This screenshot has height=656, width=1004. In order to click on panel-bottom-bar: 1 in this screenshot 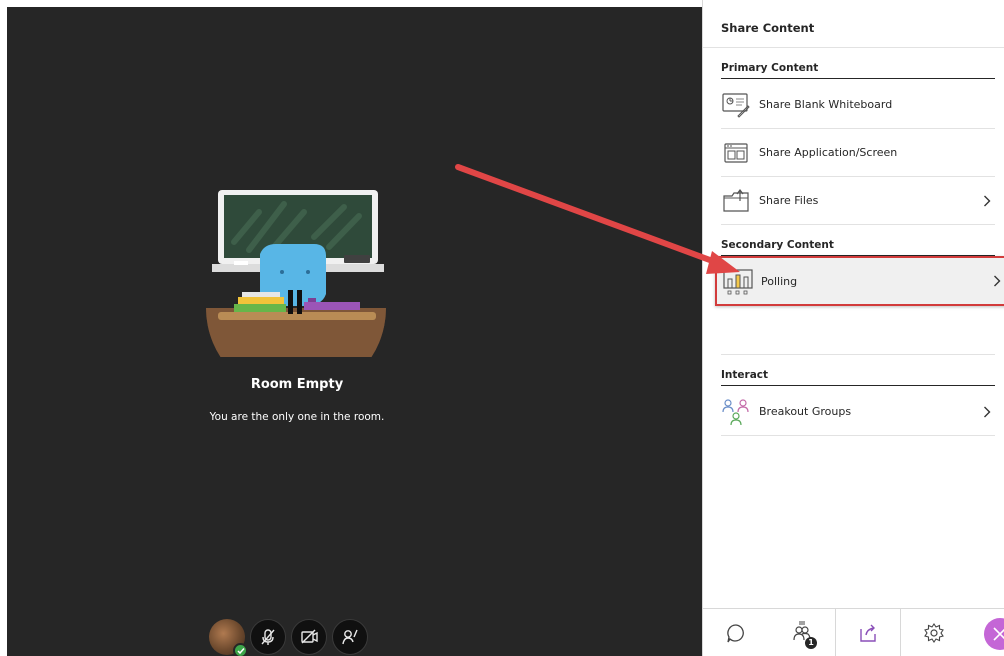, I will do `click(853, 632)`.